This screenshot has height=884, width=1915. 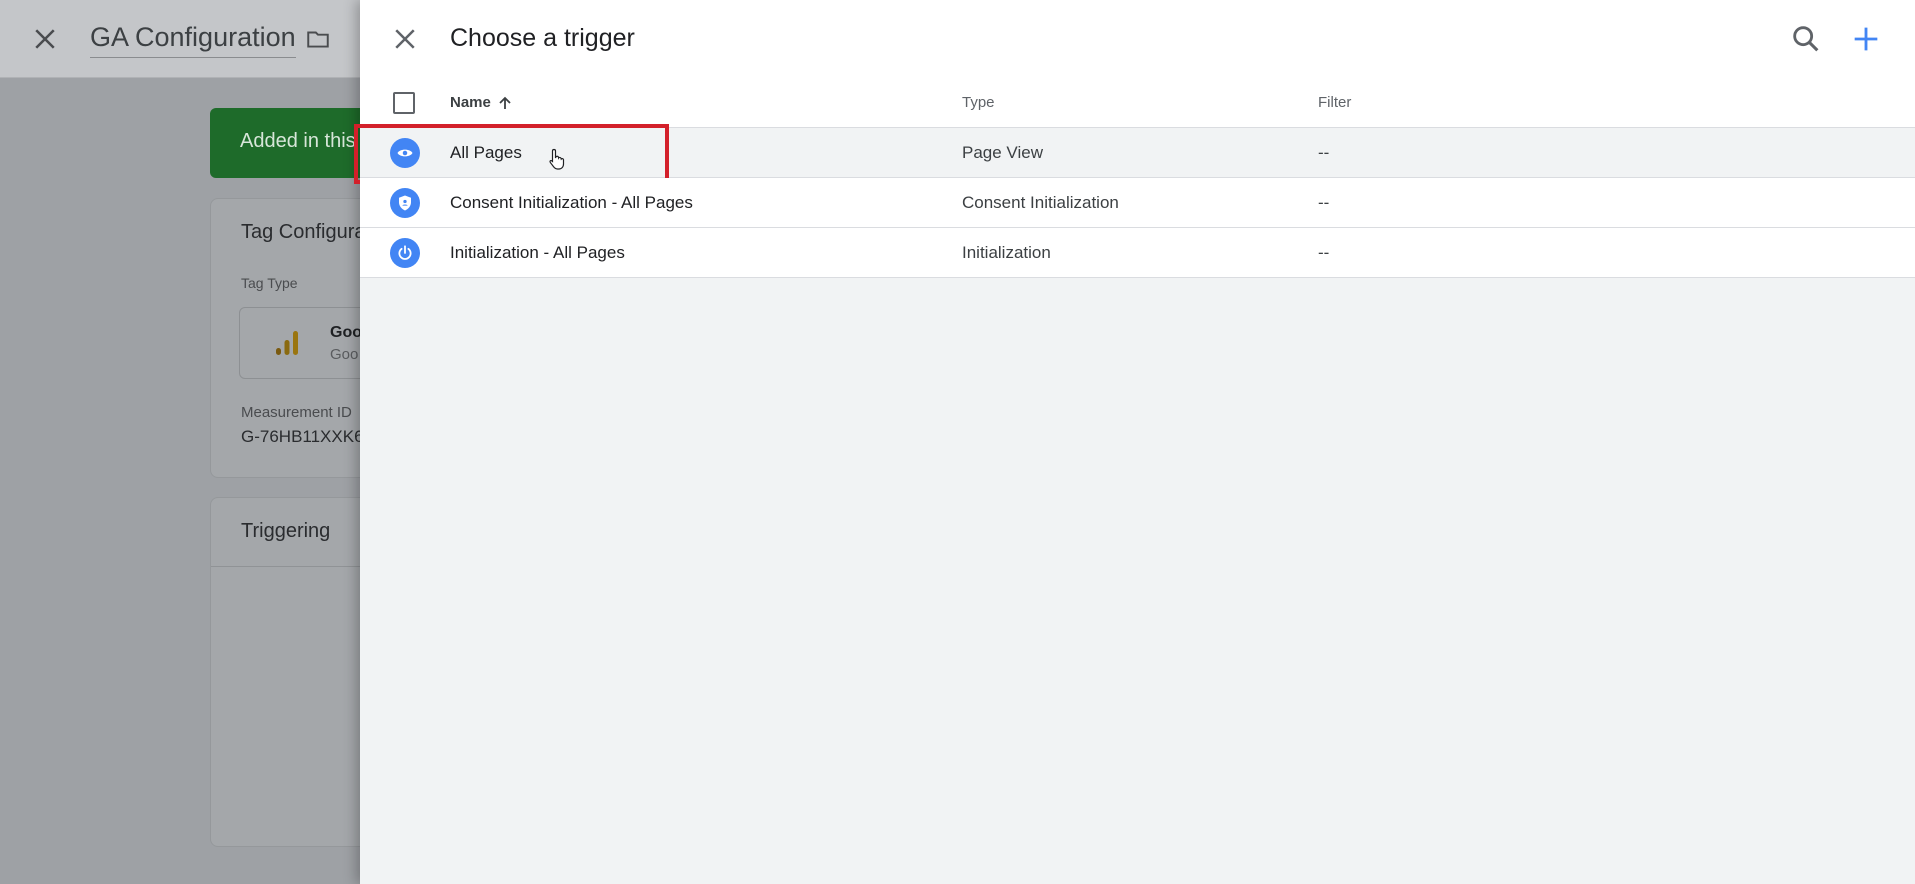 What do you see at coordinates (557, 159) in the screenshot?
I see `hand-cursor-icon` at bounding box center [557, 159].